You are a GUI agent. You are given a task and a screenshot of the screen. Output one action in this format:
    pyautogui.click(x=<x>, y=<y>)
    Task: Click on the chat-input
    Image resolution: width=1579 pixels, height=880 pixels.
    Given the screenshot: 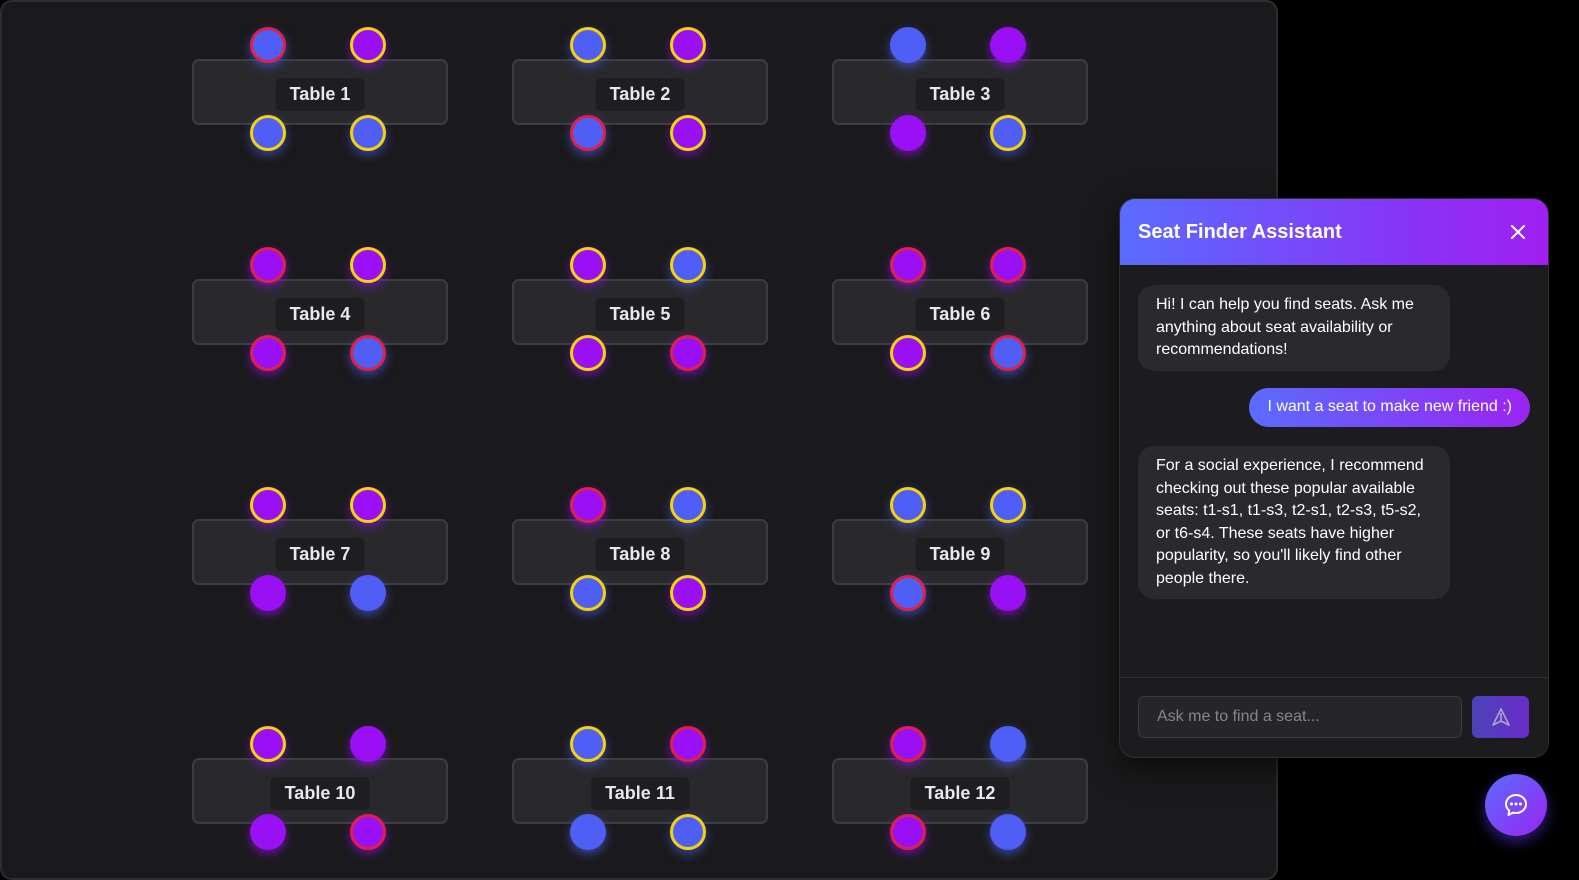 What is the action you would take?
    pyautogui.click(x=1300, y=717)
    